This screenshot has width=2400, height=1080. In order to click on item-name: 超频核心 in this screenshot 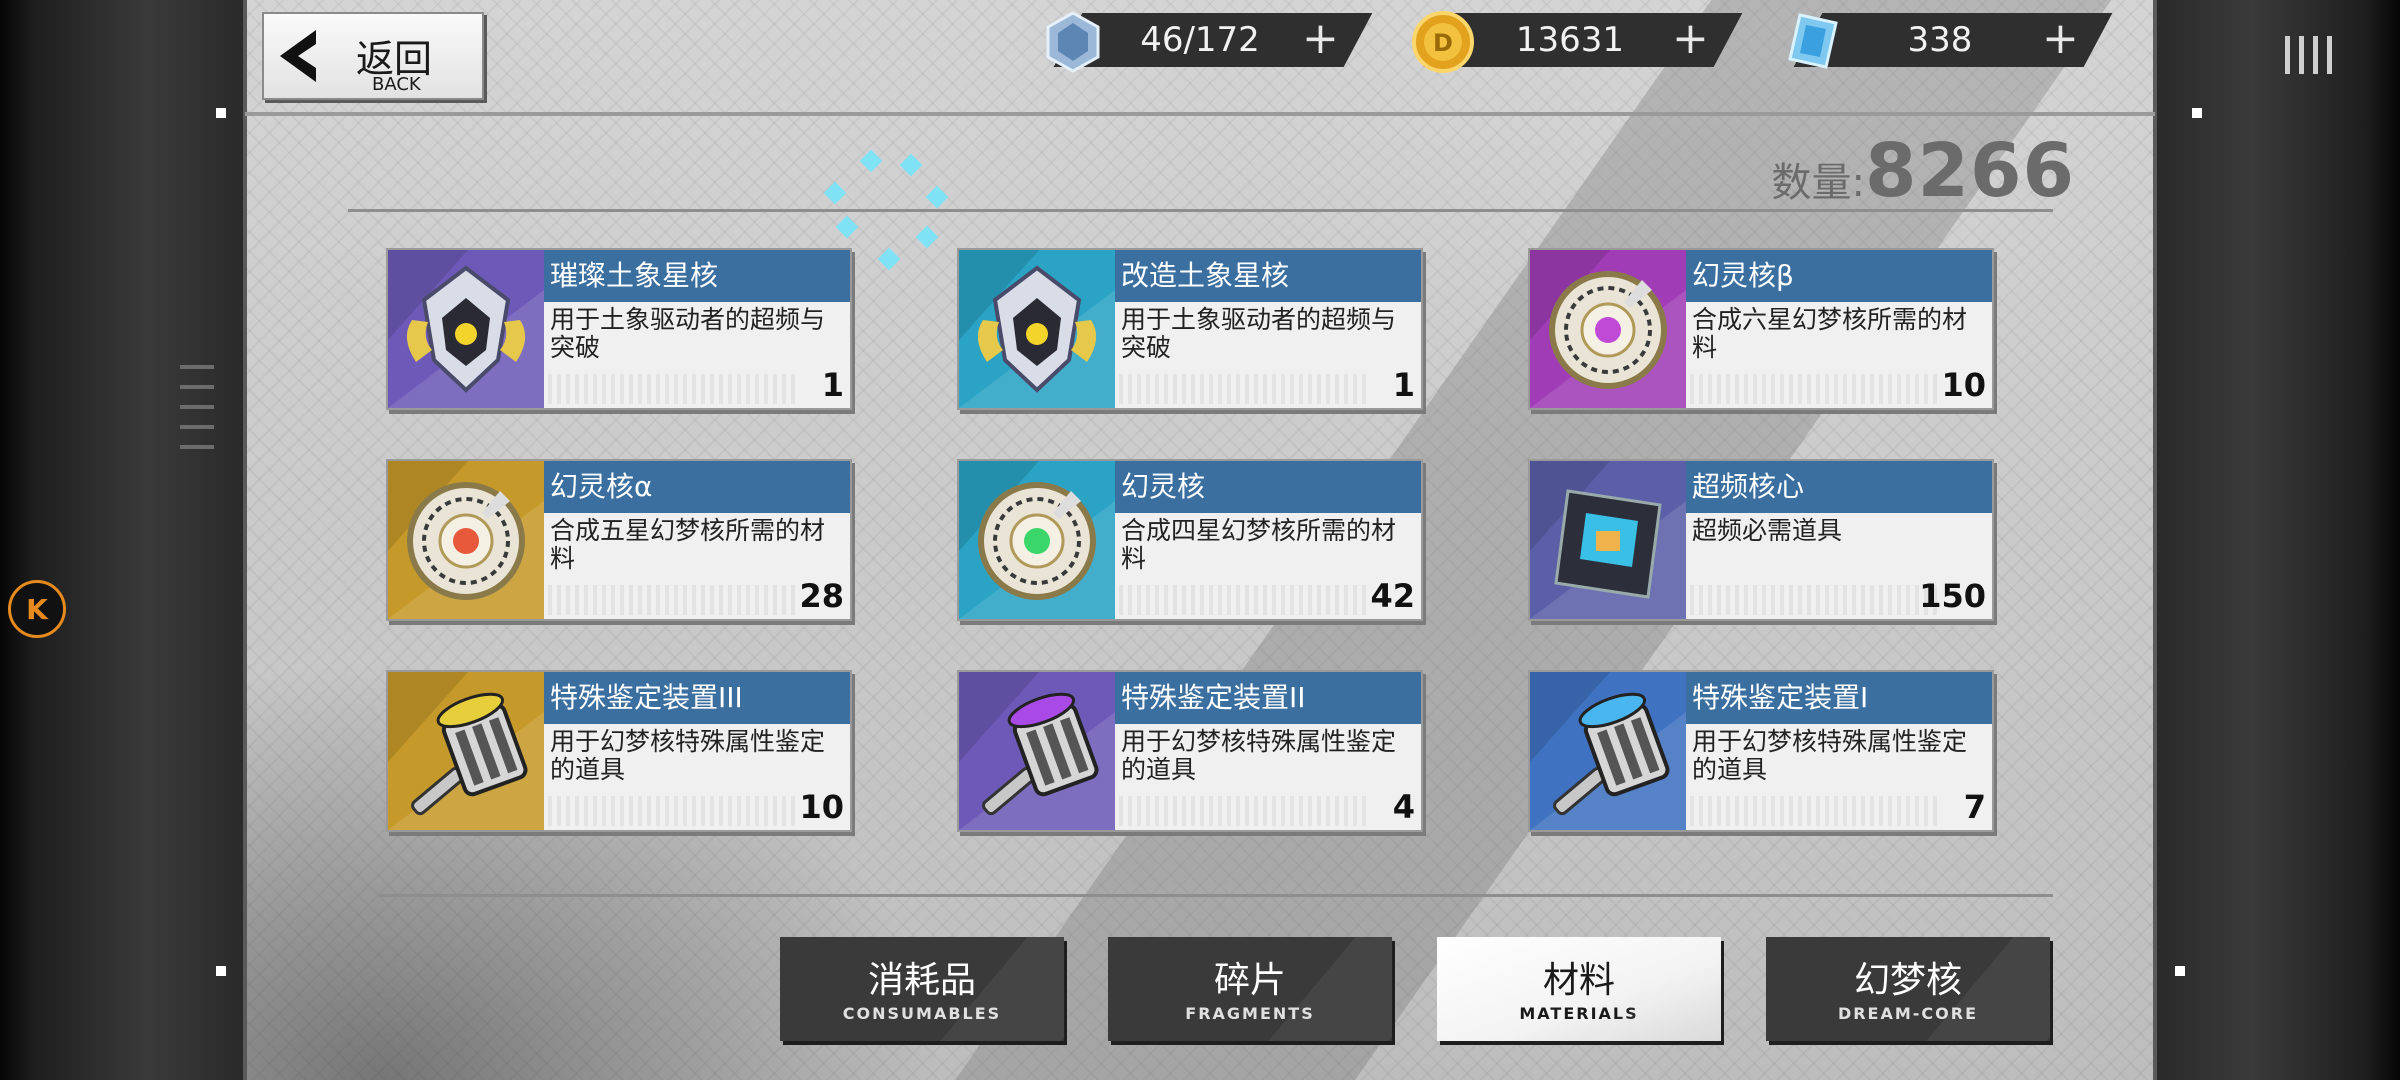, I will do `click(1839, 487)`.